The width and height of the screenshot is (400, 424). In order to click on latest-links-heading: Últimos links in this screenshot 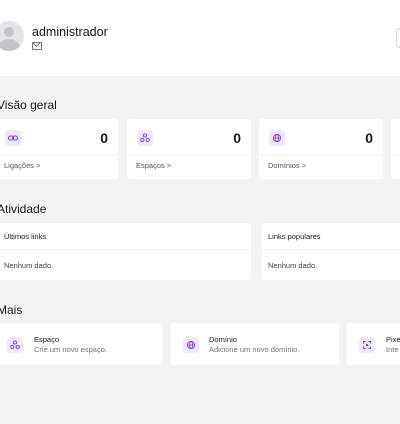, I will do `click(25, 236)`.